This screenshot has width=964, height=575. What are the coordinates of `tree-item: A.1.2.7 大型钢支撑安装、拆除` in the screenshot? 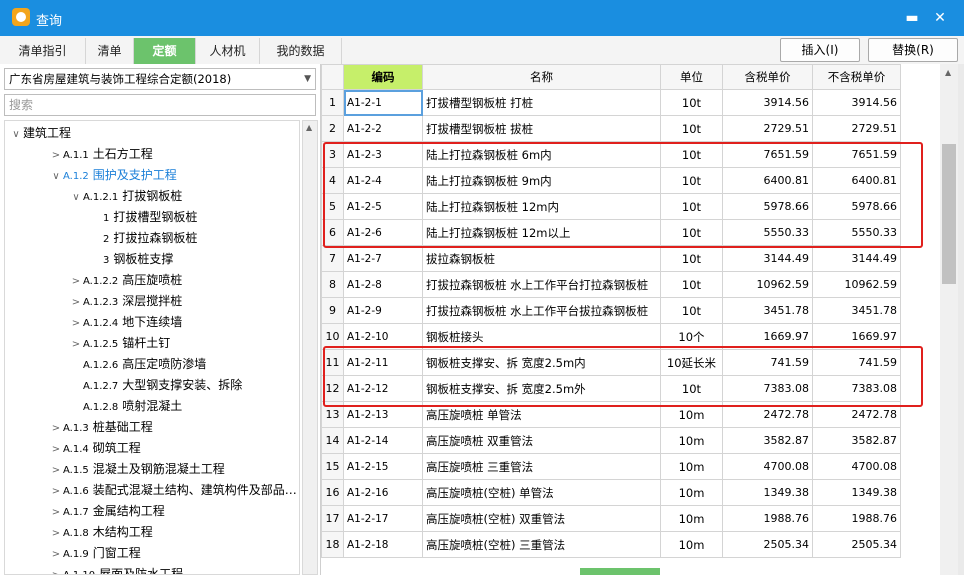 It's located at (155, 385).